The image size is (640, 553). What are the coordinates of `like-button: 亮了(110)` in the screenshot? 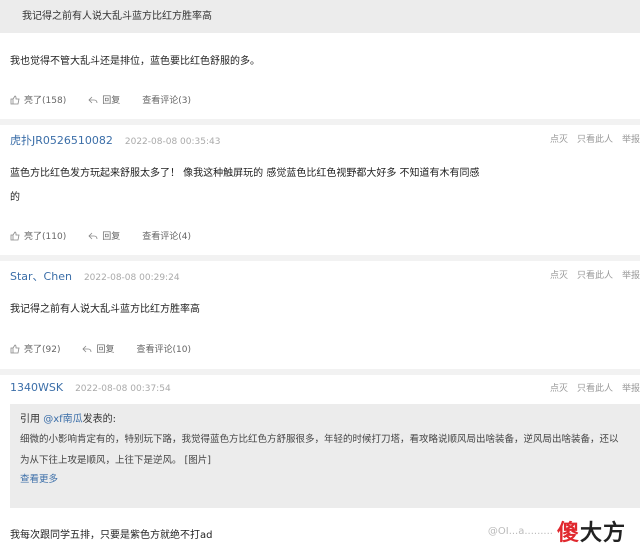 It's located at (38, 235).